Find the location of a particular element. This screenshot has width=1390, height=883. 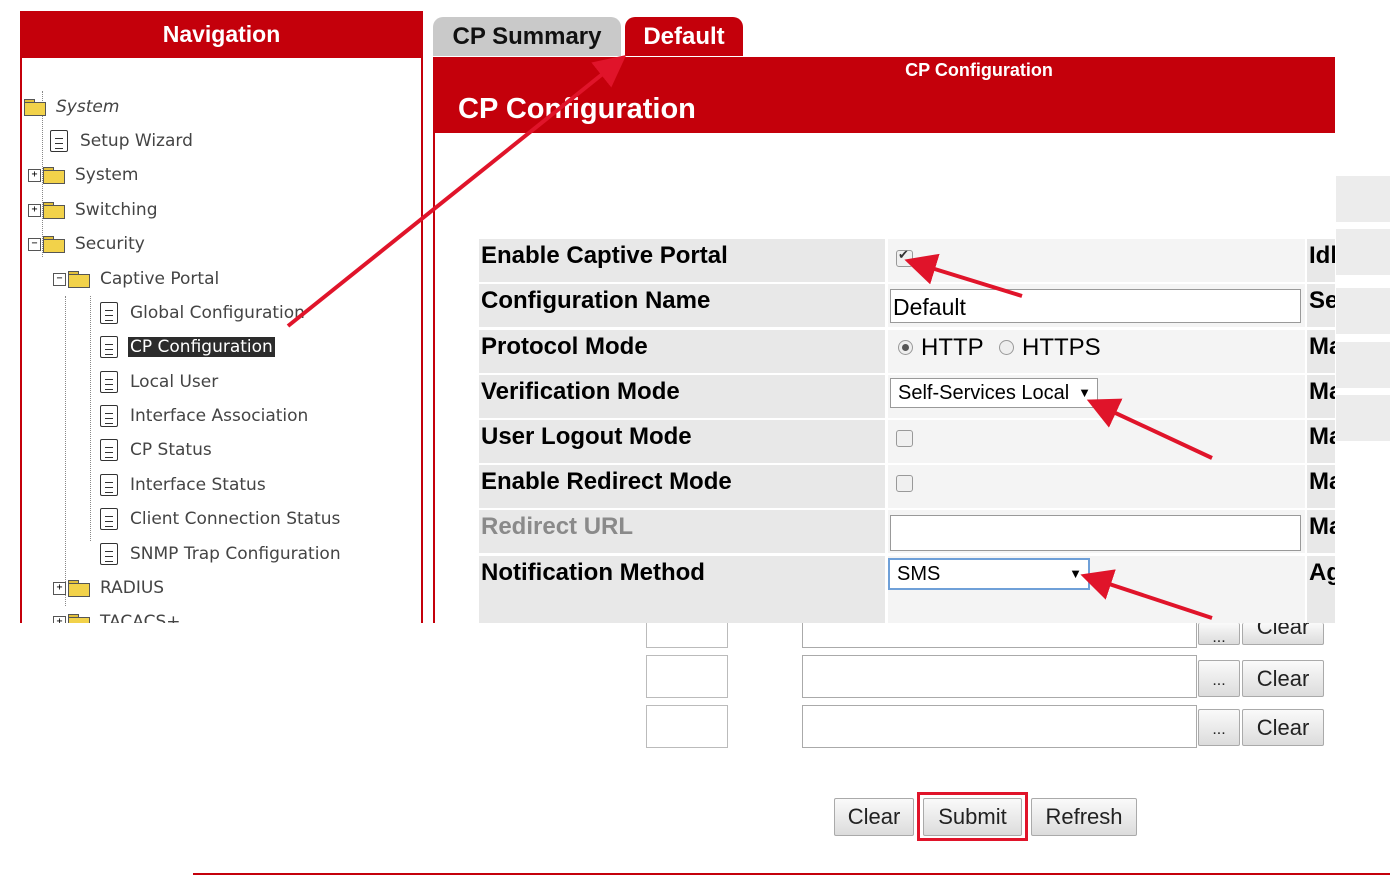

tree-node-system: + System is located at coordinates (84, 175).